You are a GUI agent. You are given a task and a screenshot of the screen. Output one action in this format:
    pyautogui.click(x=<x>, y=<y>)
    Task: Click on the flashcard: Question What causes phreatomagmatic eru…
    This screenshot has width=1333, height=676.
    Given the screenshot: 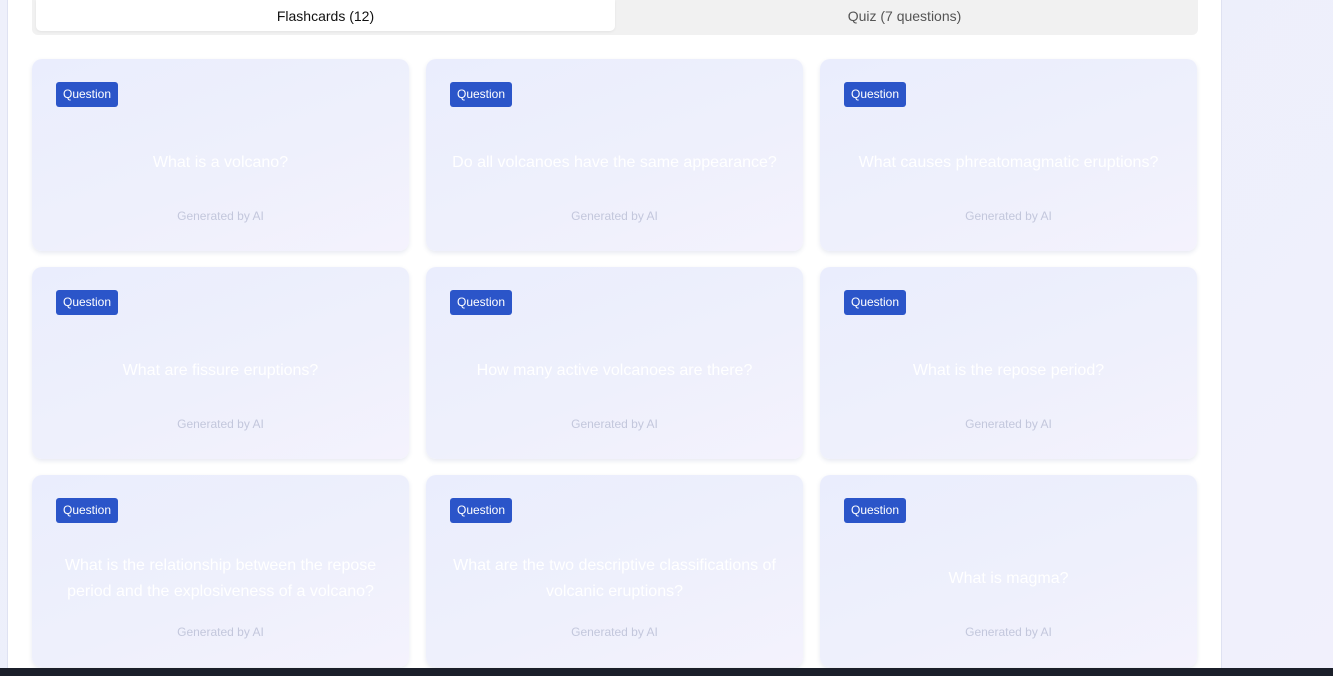 What is the action you would take?
    pyautogui.click(x=1008, y=155)
    